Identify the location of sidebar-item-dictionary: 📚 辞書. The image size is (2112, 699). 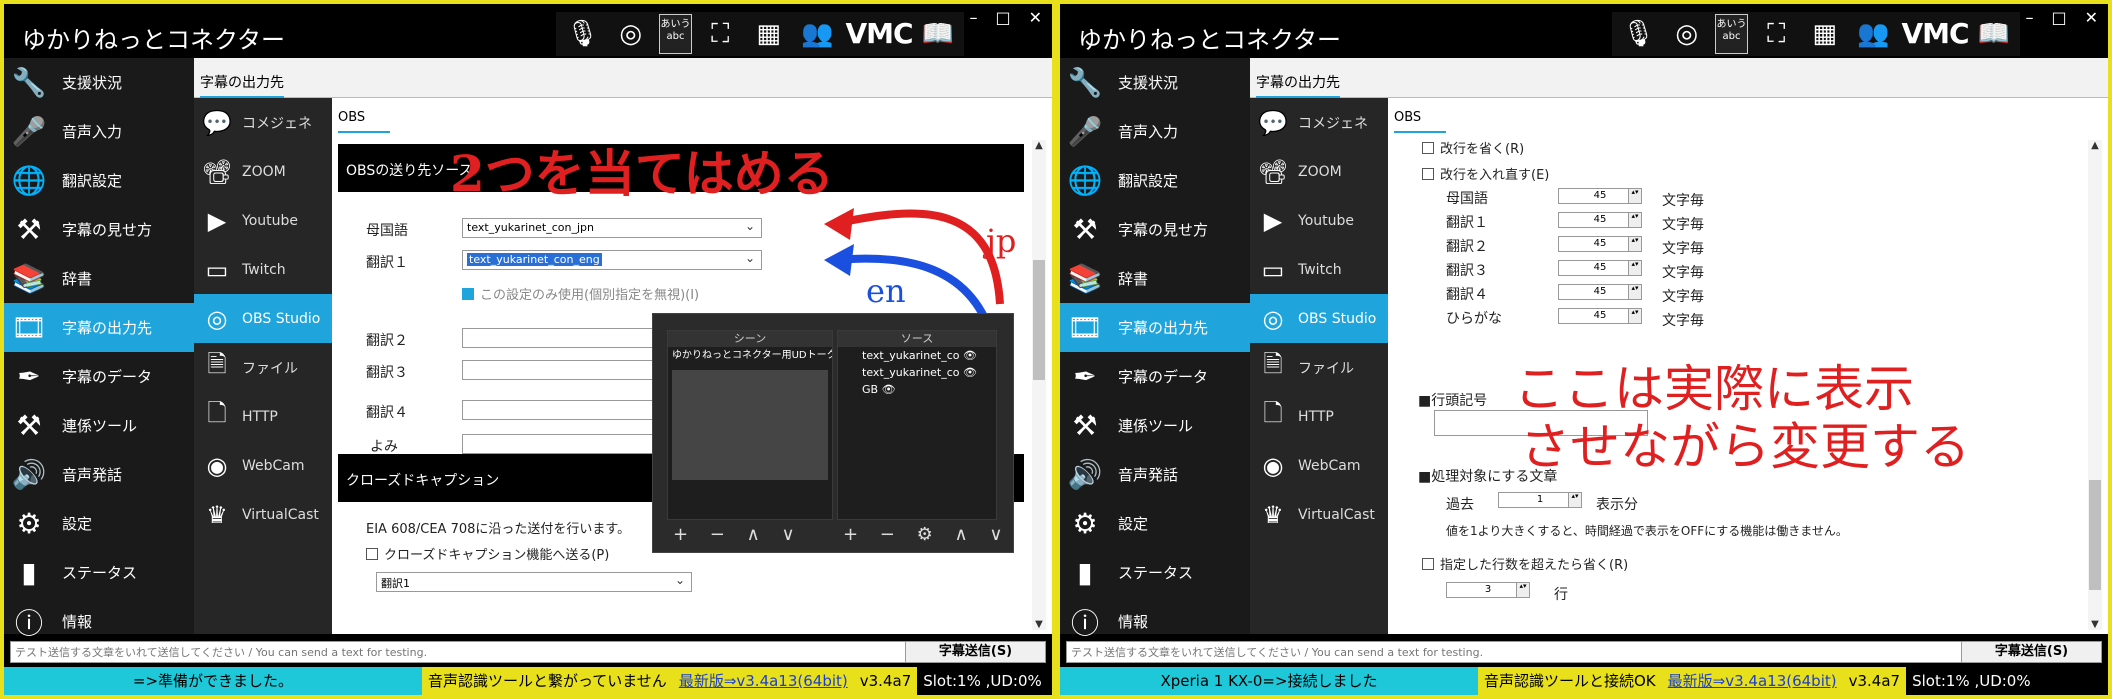
(1155, 278).